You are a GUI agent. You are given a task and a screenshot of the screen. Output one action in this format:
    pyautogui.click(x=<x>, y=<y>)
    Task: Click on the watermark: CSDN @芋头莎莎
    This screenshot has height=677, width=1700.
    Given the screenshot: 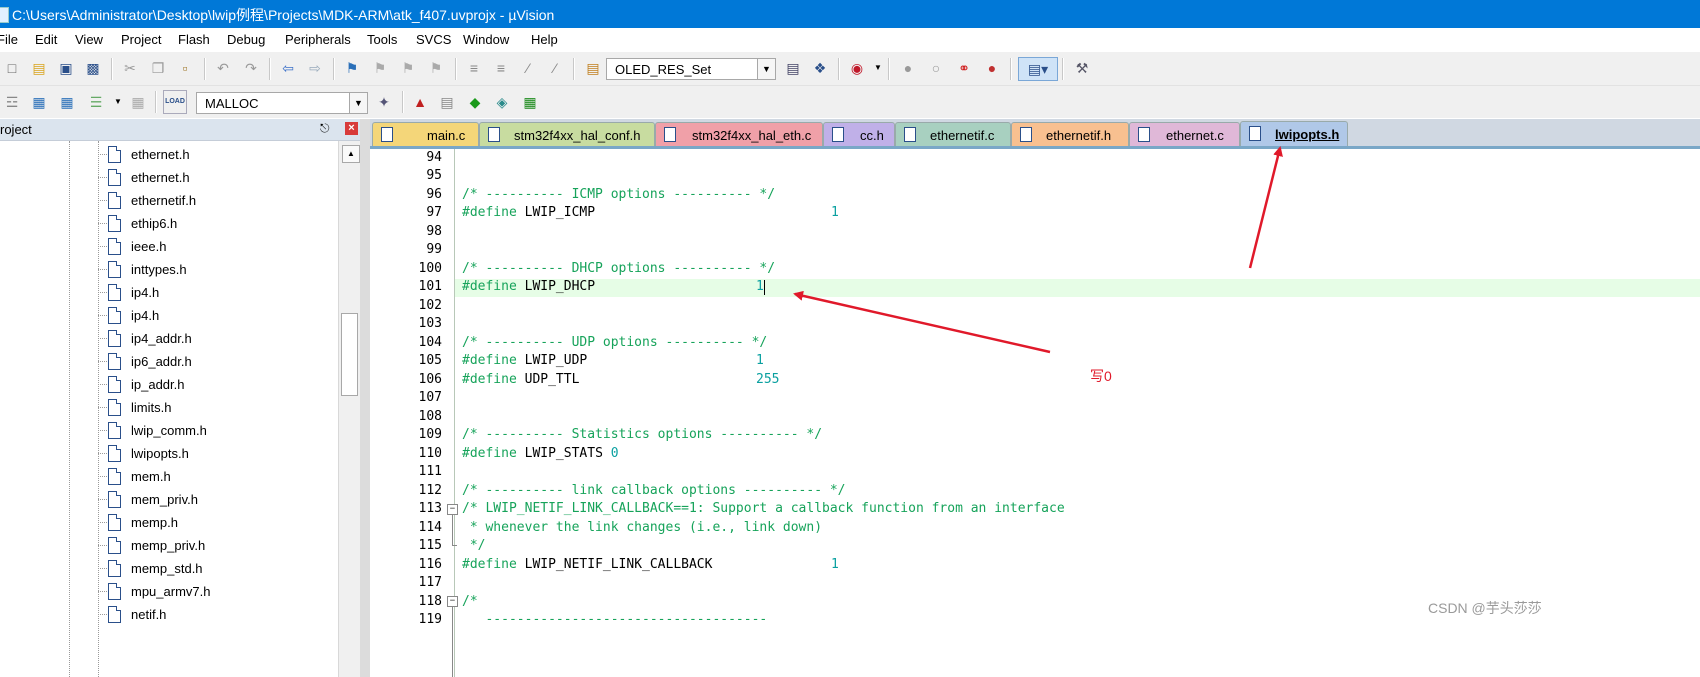 What is the action you would take?
    pyautogui.click(x=1485, y=608)
    